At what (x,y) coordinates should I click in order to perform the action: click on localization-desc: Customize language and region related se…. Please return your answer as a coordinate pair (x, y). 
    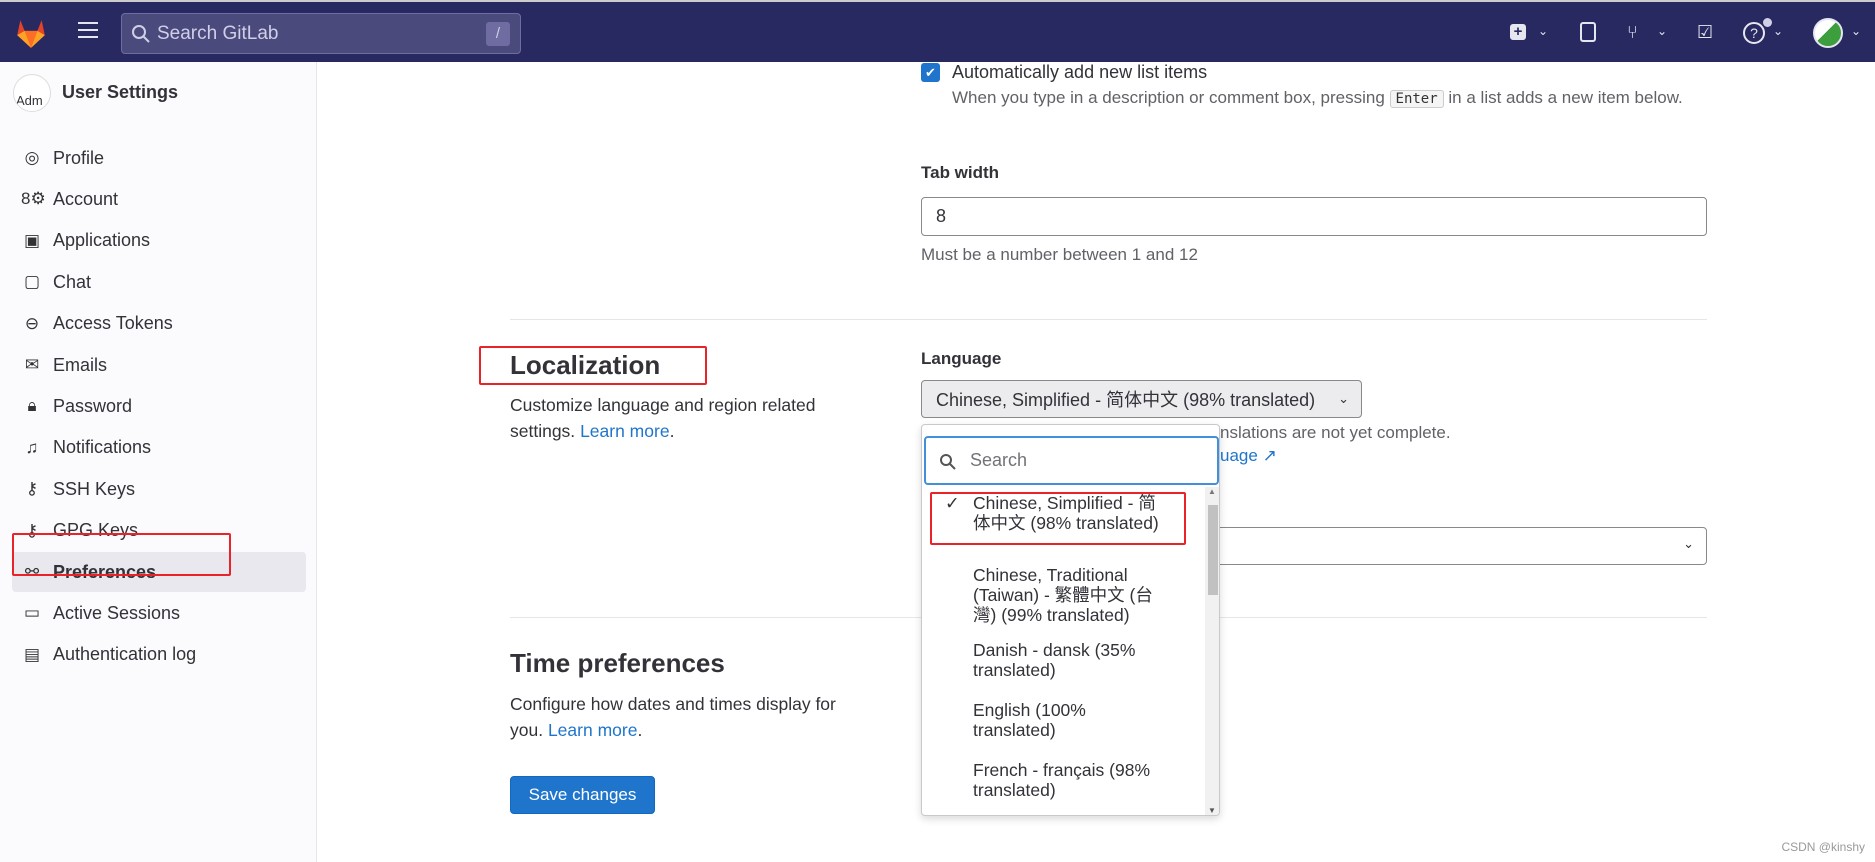
    Looking at the image, I should click on (663, 418).